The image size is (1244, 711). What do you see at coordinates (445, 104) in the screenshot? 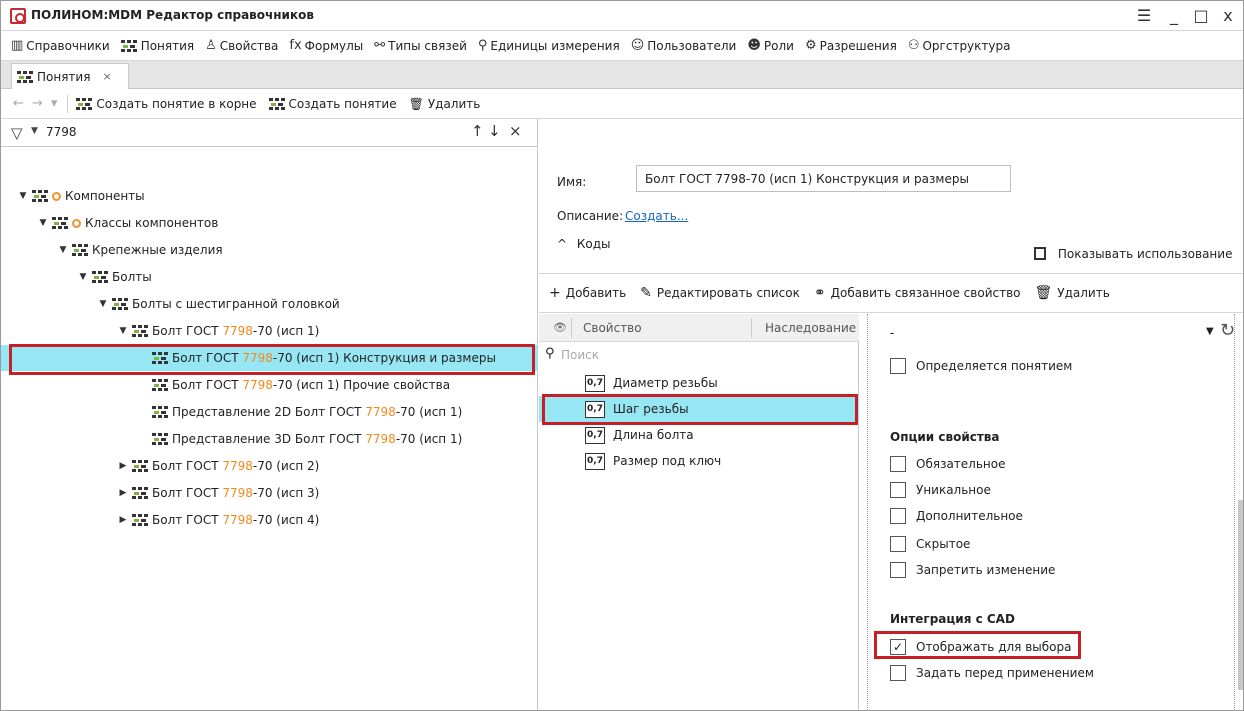
I see `delete-concept-button: 🗑 Удалить` at bounding box center [445, 104].